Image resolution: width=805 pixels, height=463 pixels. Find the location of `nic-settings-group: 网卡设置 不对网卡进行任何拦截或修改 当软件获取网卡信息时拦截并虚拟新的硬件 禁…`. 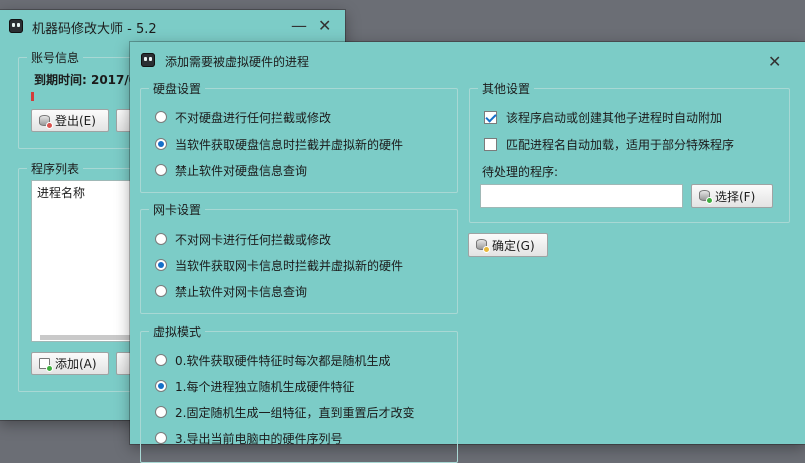

nic-settings-group: 网卡设置 不对网卡进行任何拦截或修改 当软件获取网卡信息时拦截并虚拟新的硬件 禁… is located at coordinates (299, 257).